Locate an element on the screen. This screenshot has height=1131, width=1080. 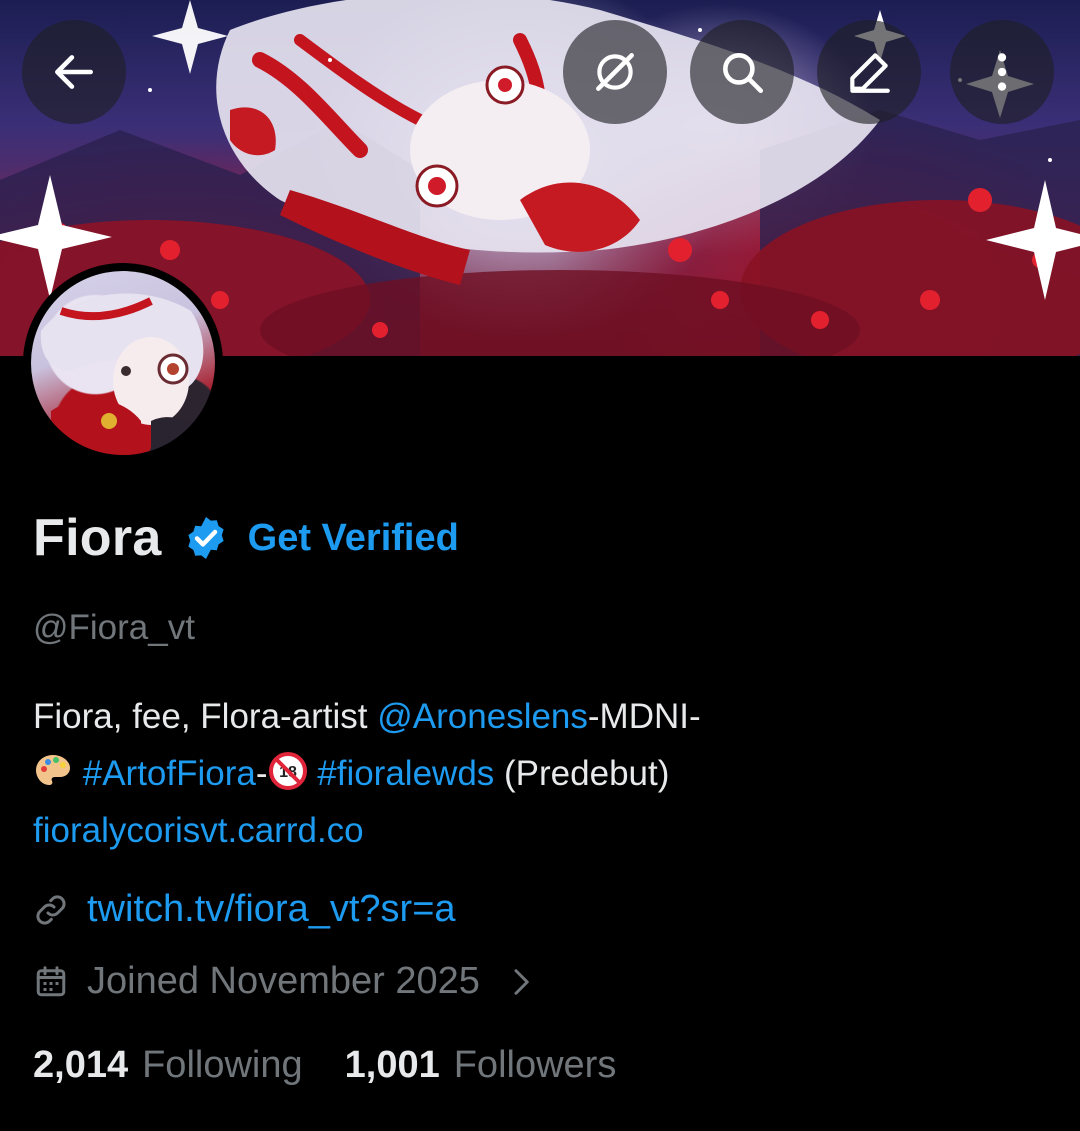
following-stat: 2,014 Following is located at coordinates (168, 1065).